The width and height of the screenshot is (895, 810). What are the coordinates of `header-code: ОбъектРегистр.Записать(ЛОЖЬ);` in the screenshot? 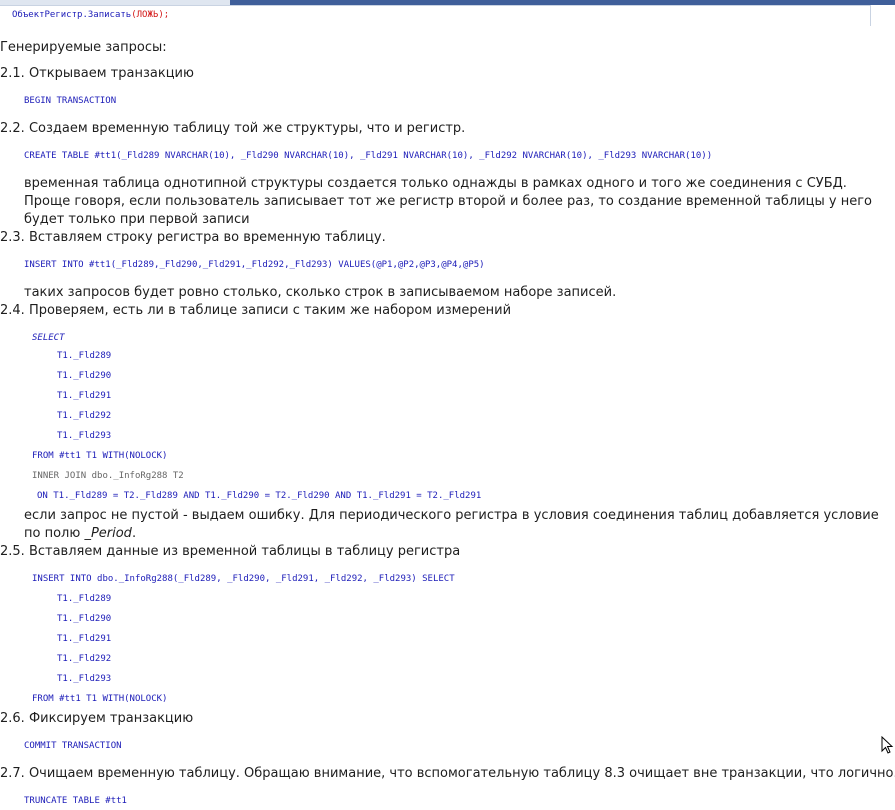 It's located at (90, 15).